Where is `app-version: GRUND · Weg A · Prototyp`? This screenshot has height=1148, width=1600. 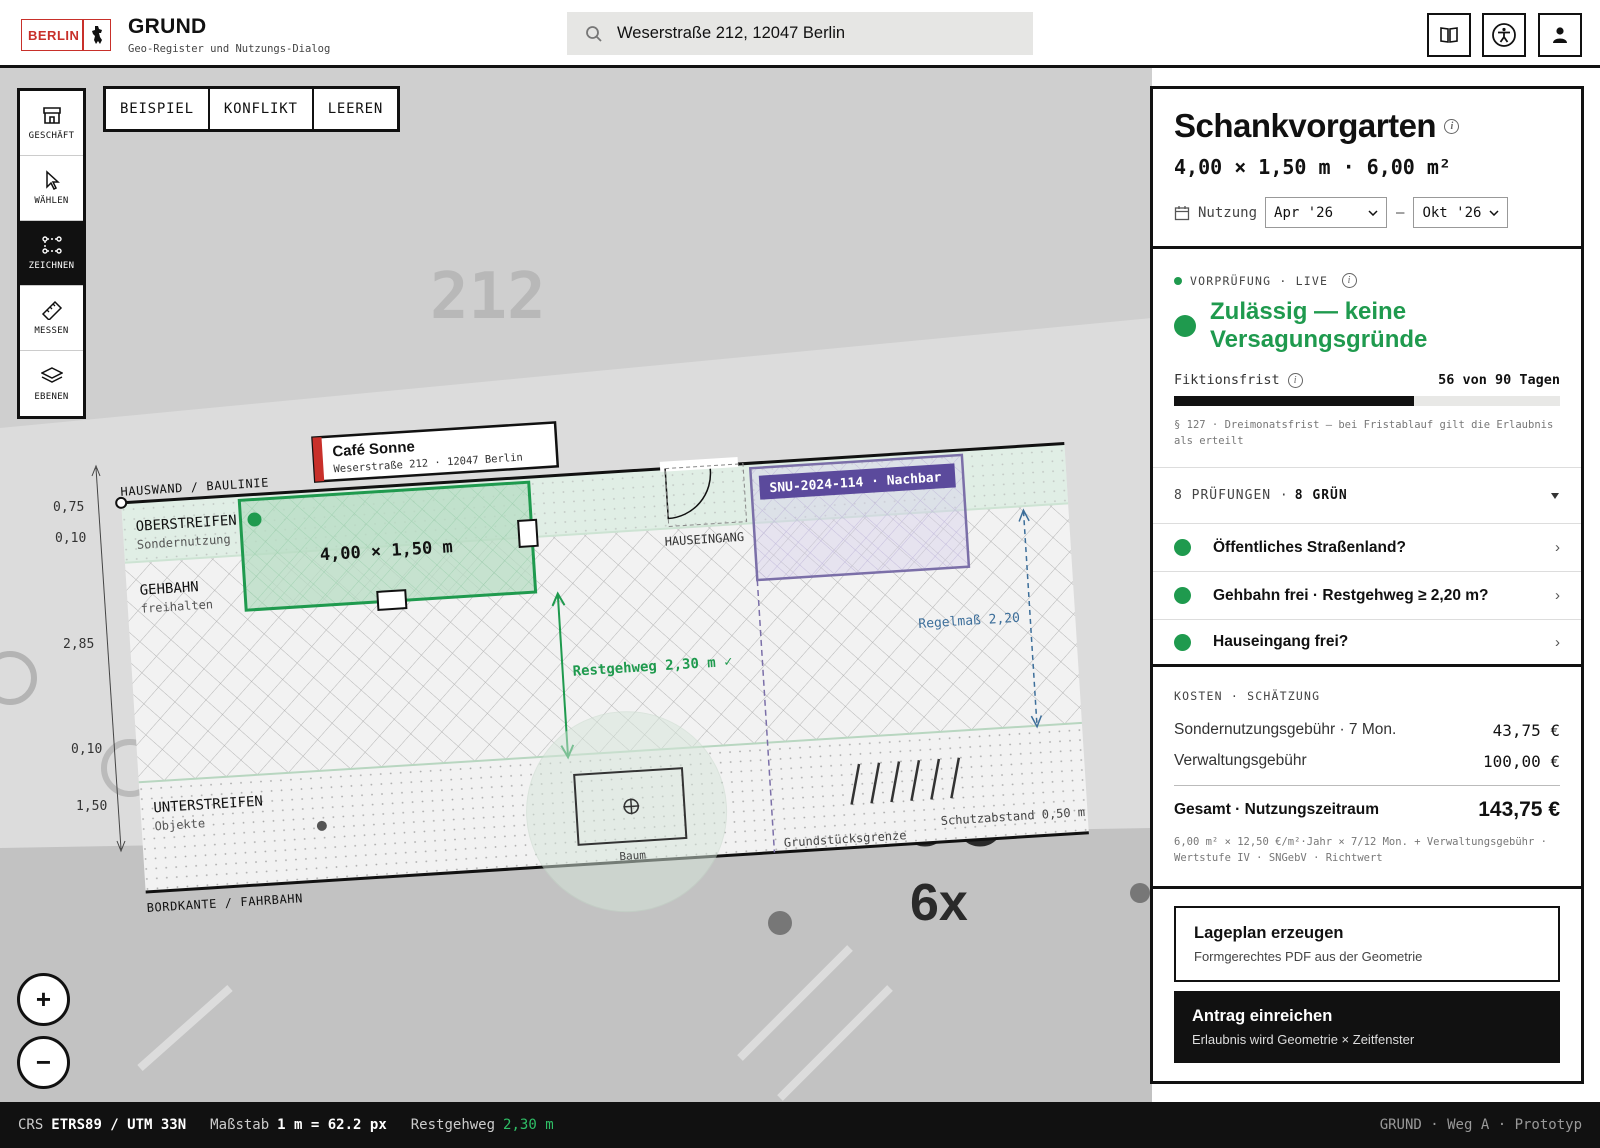
app-version: GRUND · Weg A · Prototyp is located at coordinates (1480, 1125).